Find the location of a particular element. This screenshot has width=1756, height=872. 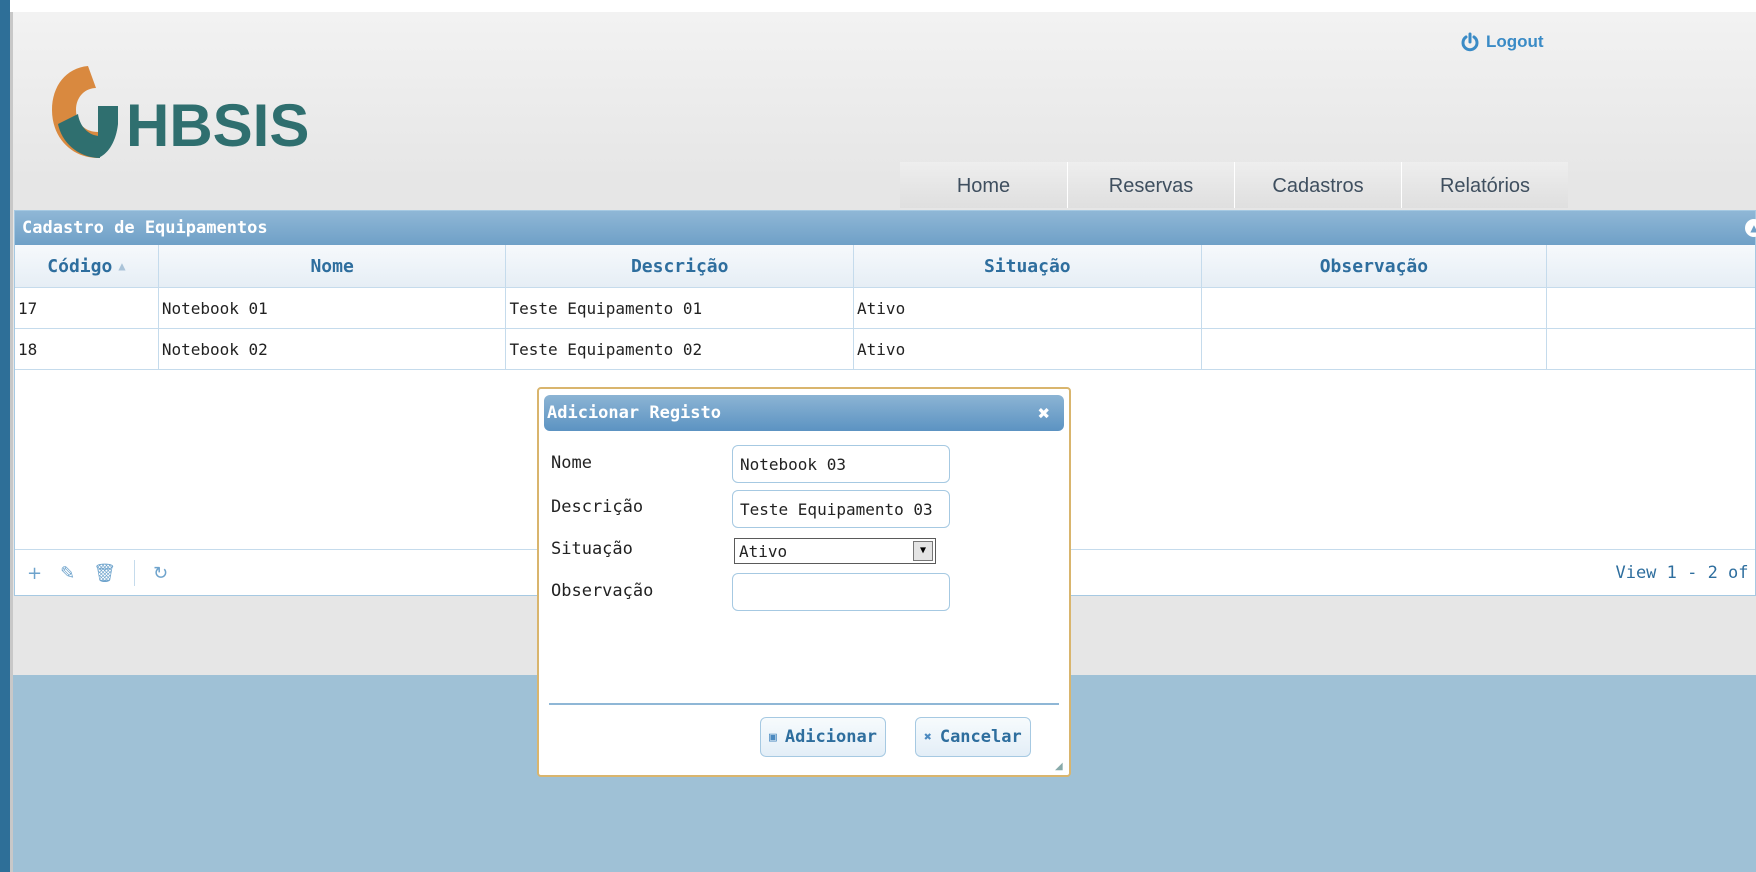

grid-title-text: Cadastro de Equipamentos is located at coordinates (145, 228).